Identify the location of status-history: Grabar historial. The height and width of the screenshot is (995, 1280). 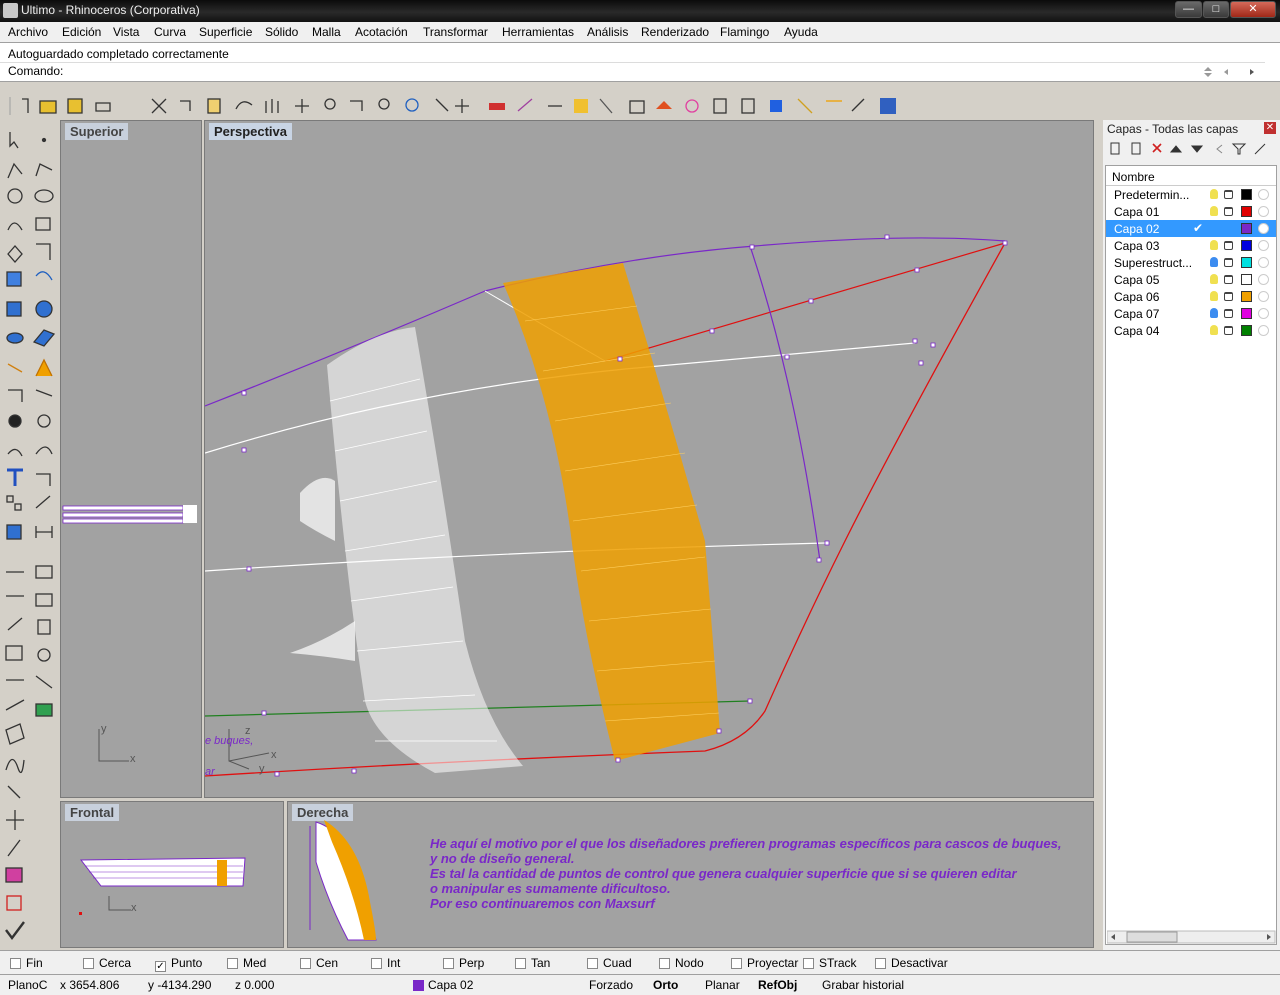
(863, 985).